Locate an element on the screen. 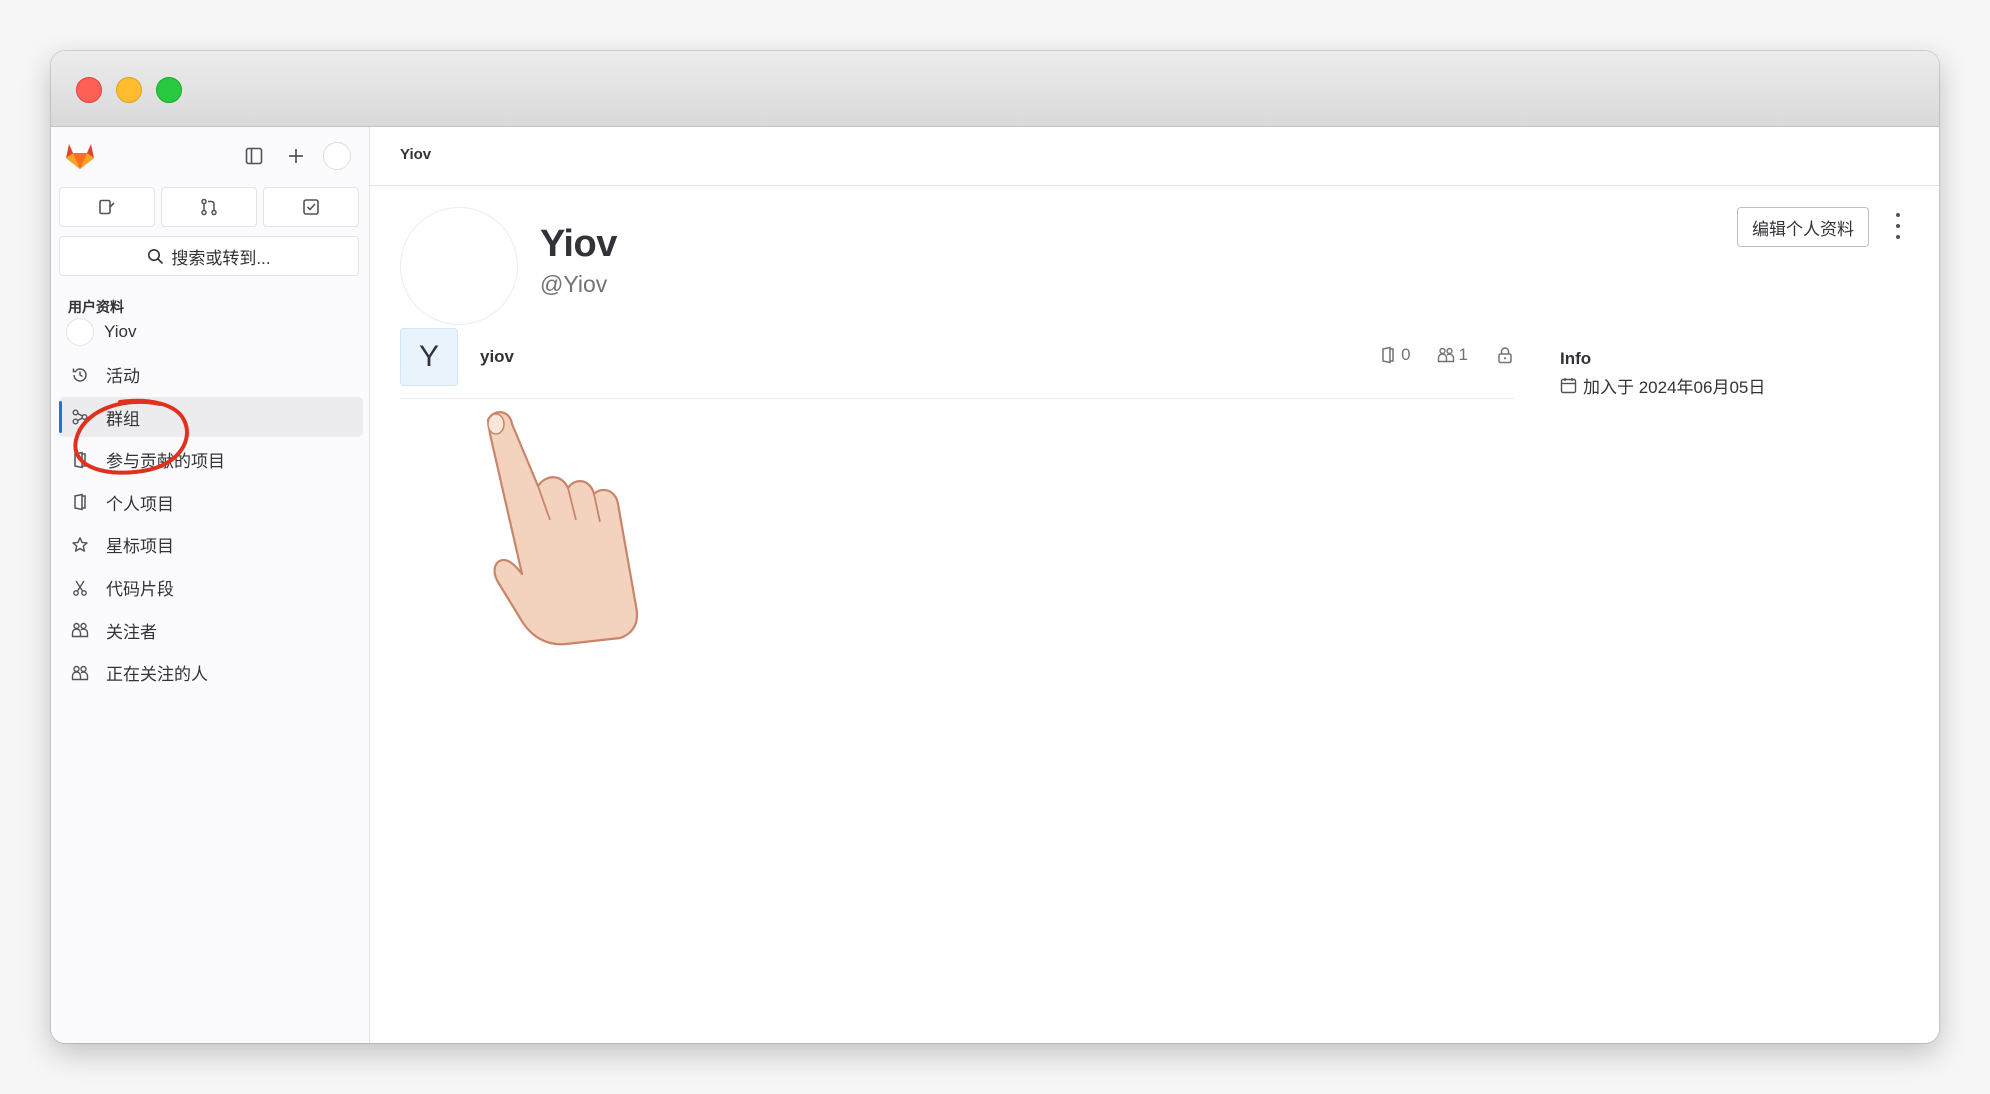 This screenshot has height=1094, width=1990. sidebar-toggle-icon is located at coordinates (254, 156).